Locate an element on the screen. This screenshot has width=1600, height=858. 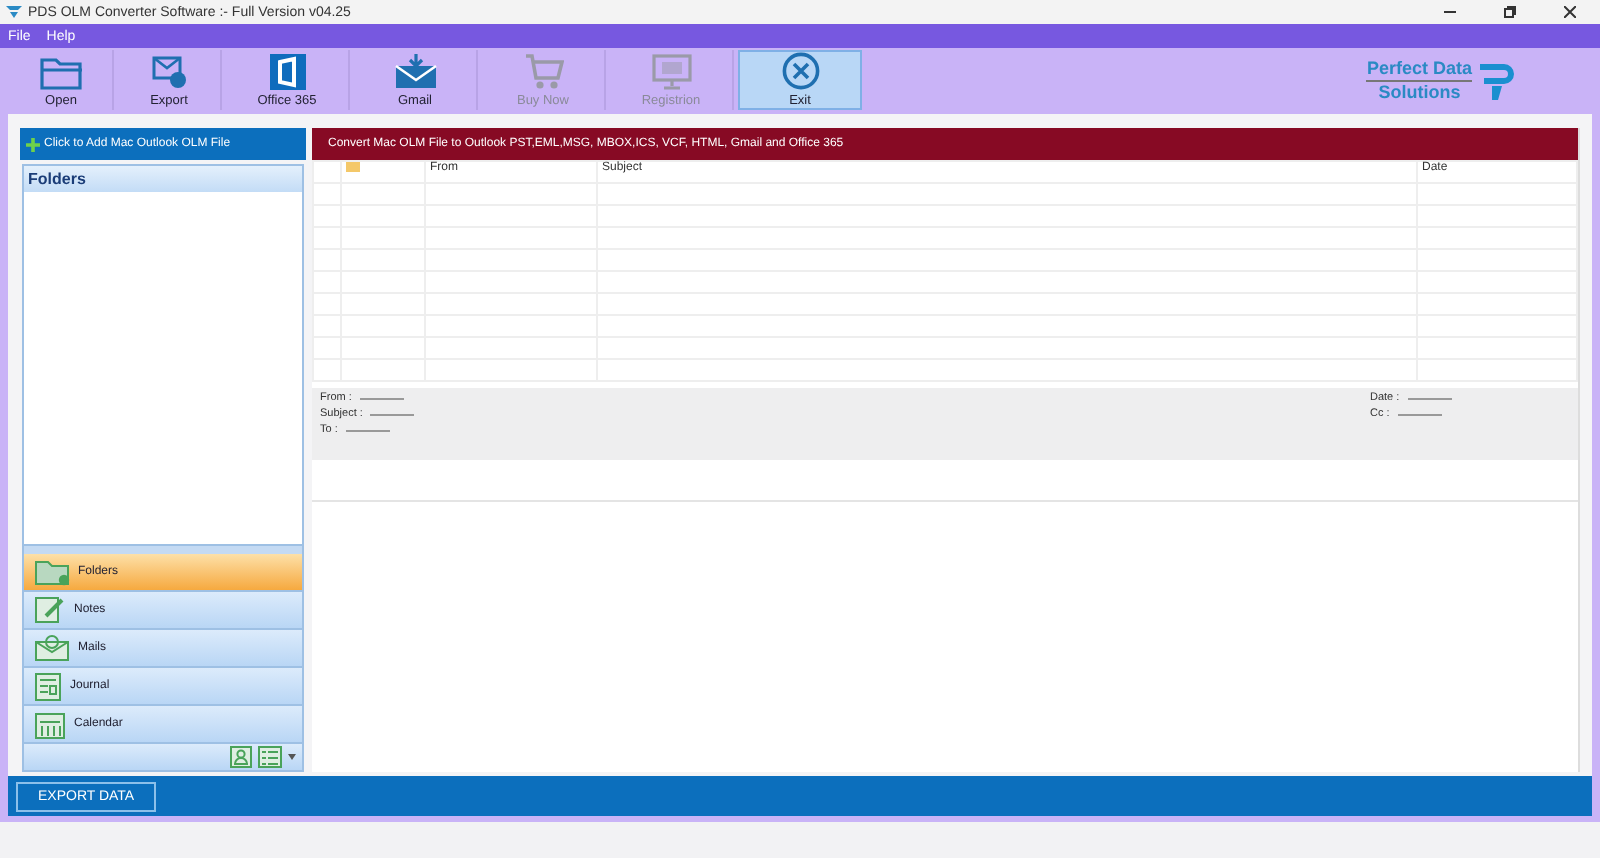
folders-header: Folders is located at coordinates (163, 179).